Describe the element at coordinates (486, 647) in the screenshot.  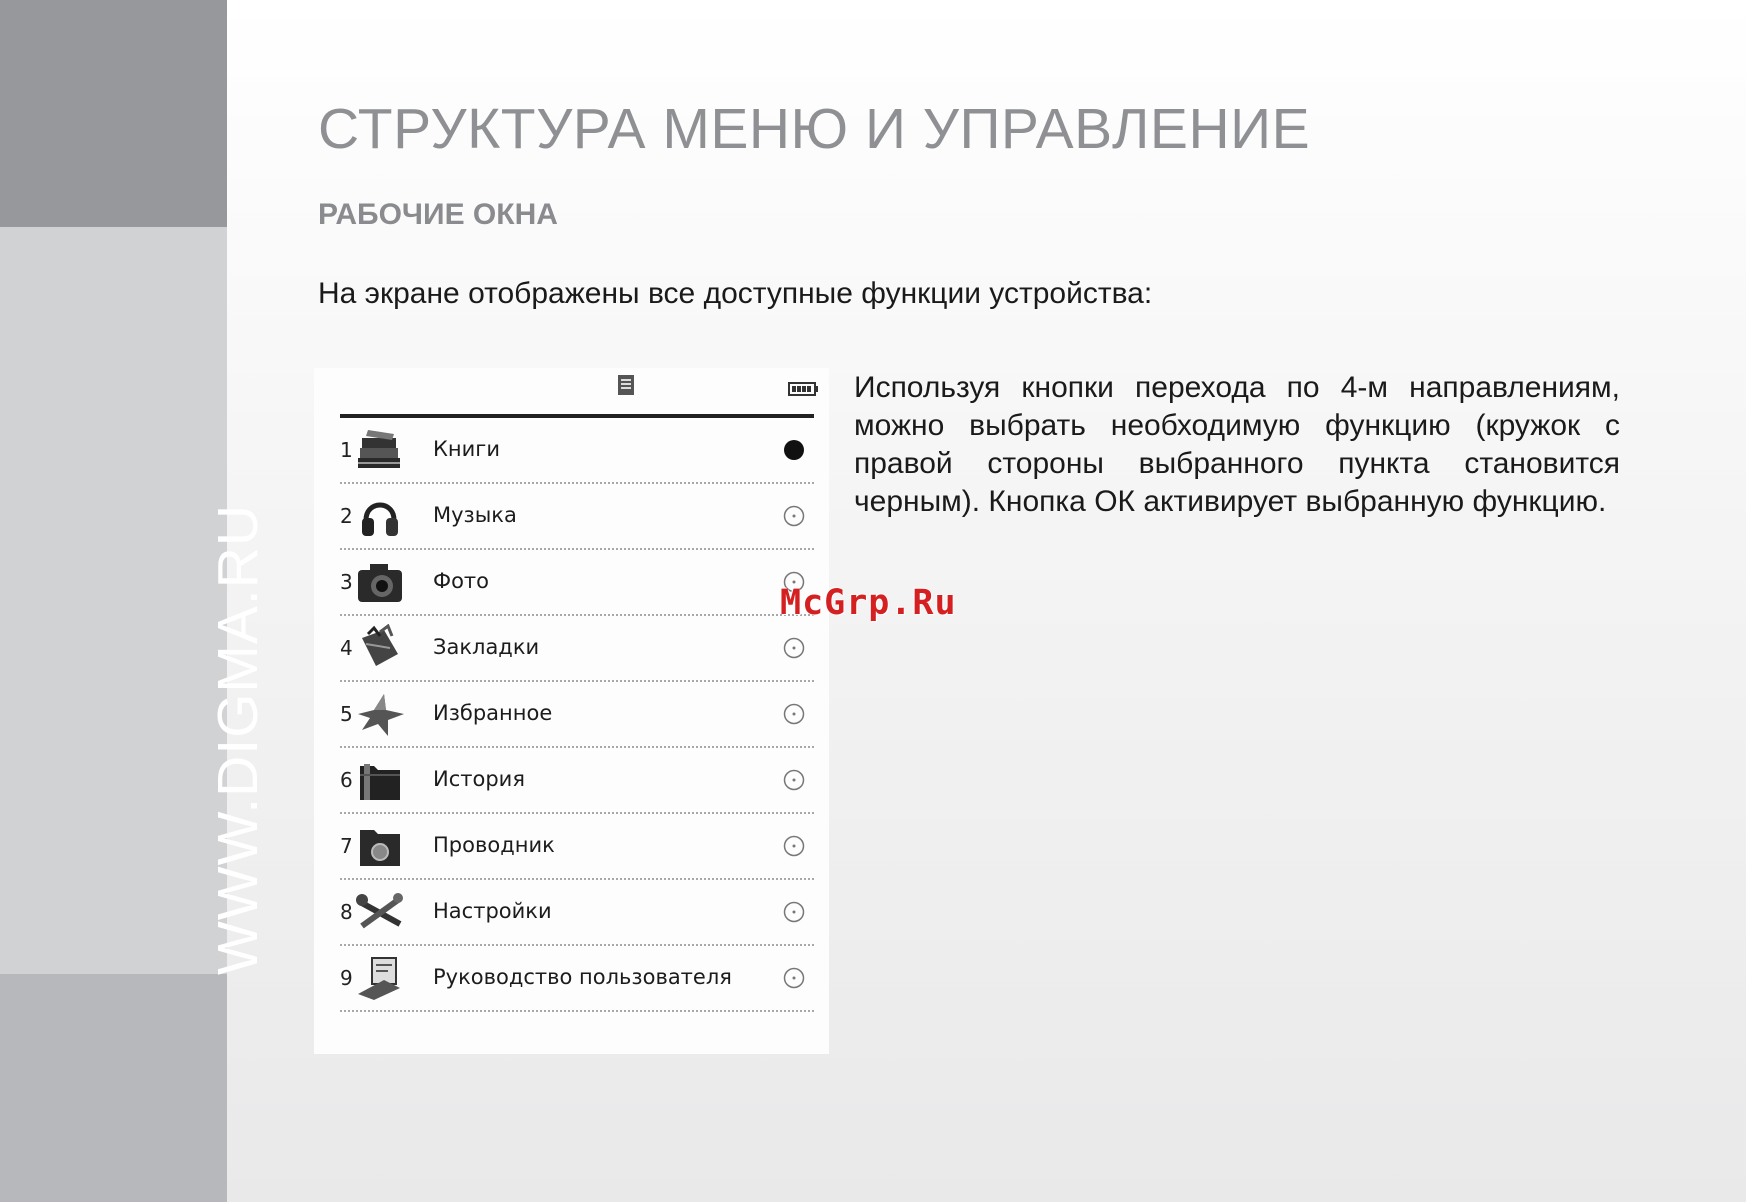
I see `menu-item-label: Закладки` at that location.